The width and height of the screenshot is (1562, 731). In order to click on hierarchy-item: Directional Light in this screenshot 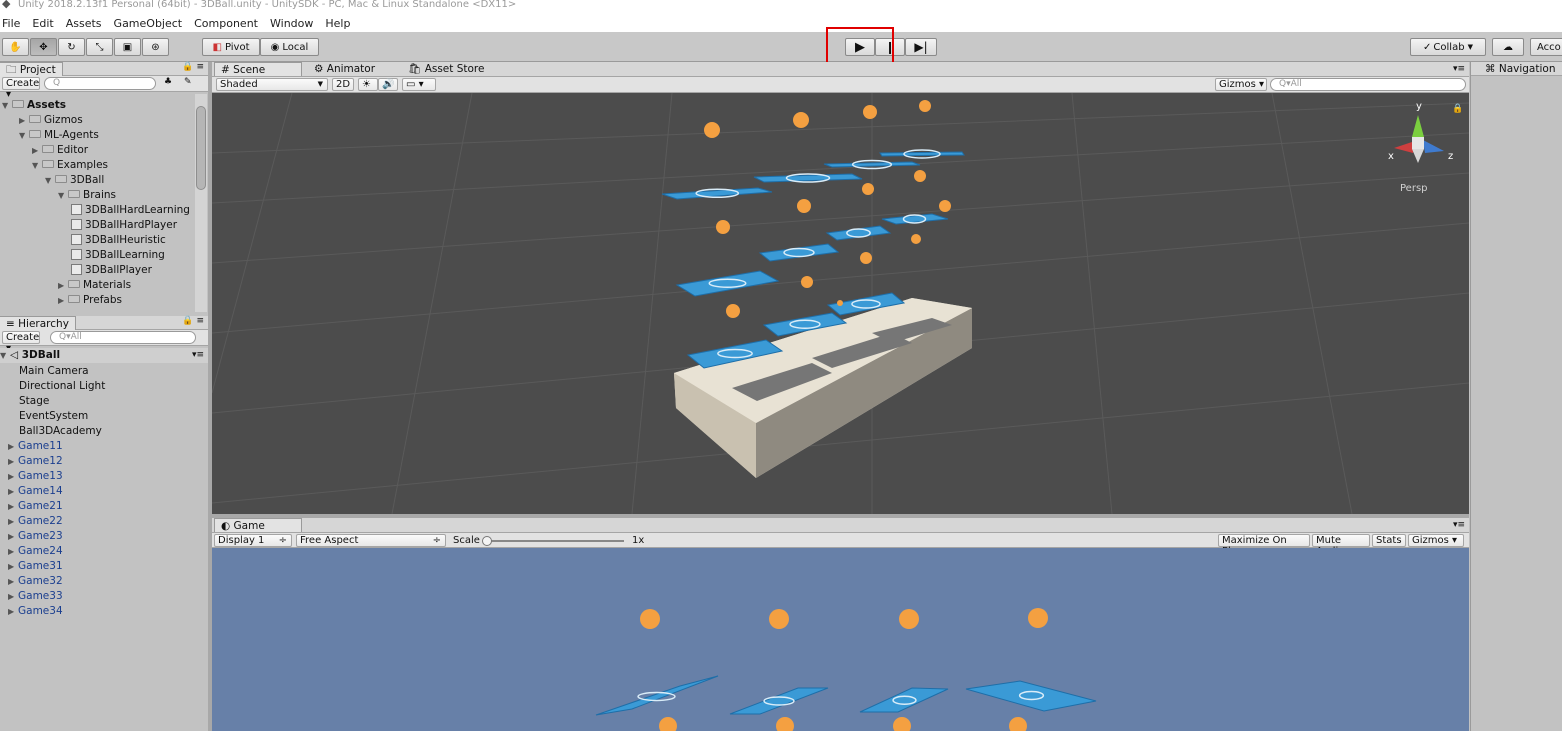, I will do `click(104, 386)`.